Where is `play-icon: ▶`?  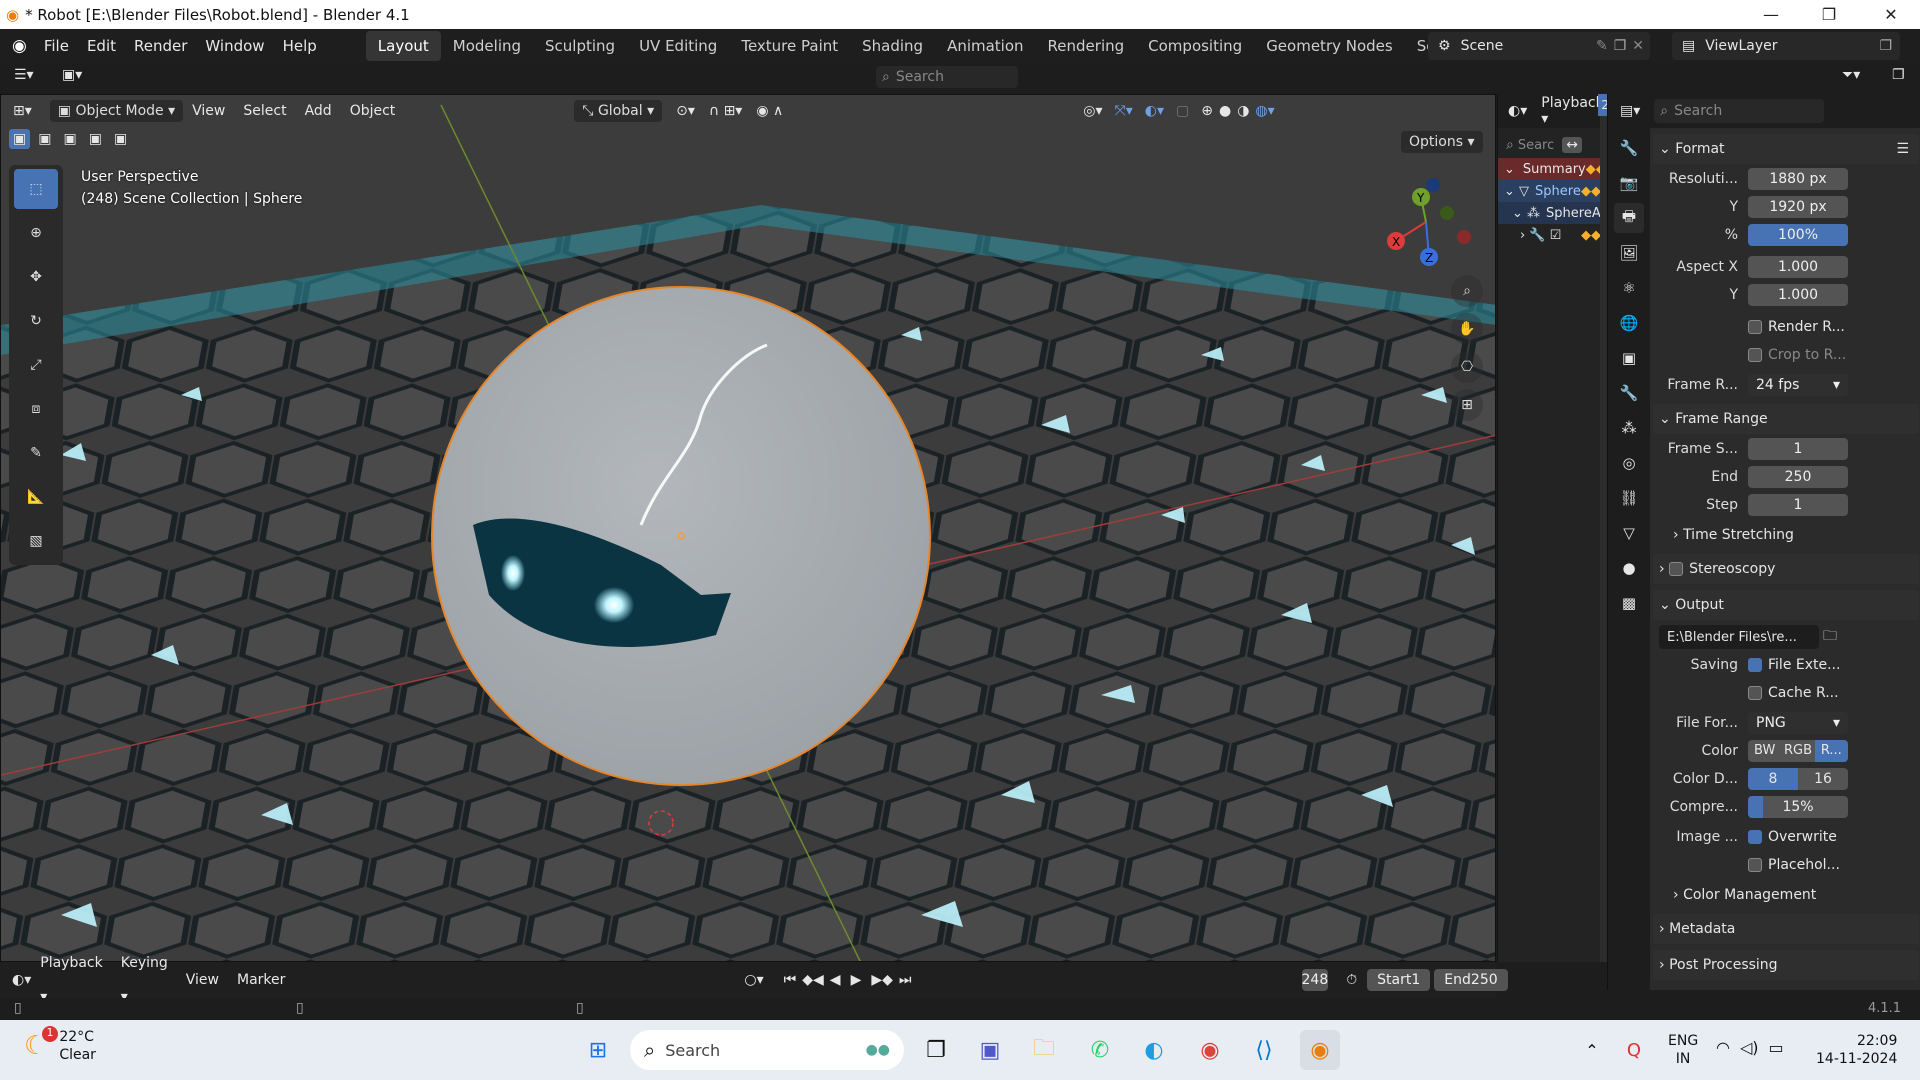
play-icon: ▶ is located at coordinates (856, 980).